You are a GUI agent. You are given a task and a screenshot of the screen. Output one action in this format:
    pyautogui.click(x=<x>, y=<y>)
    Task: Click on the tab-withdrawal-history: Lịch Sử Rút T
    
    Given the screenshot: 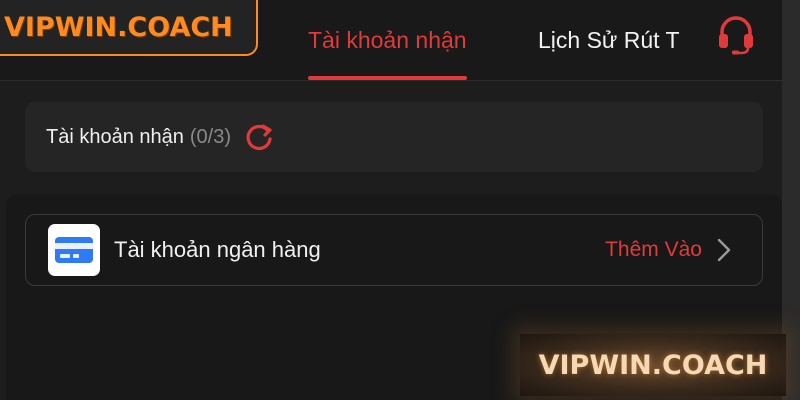 What is the action you would take?
    pyautogui.click(x=609, y=40)
    